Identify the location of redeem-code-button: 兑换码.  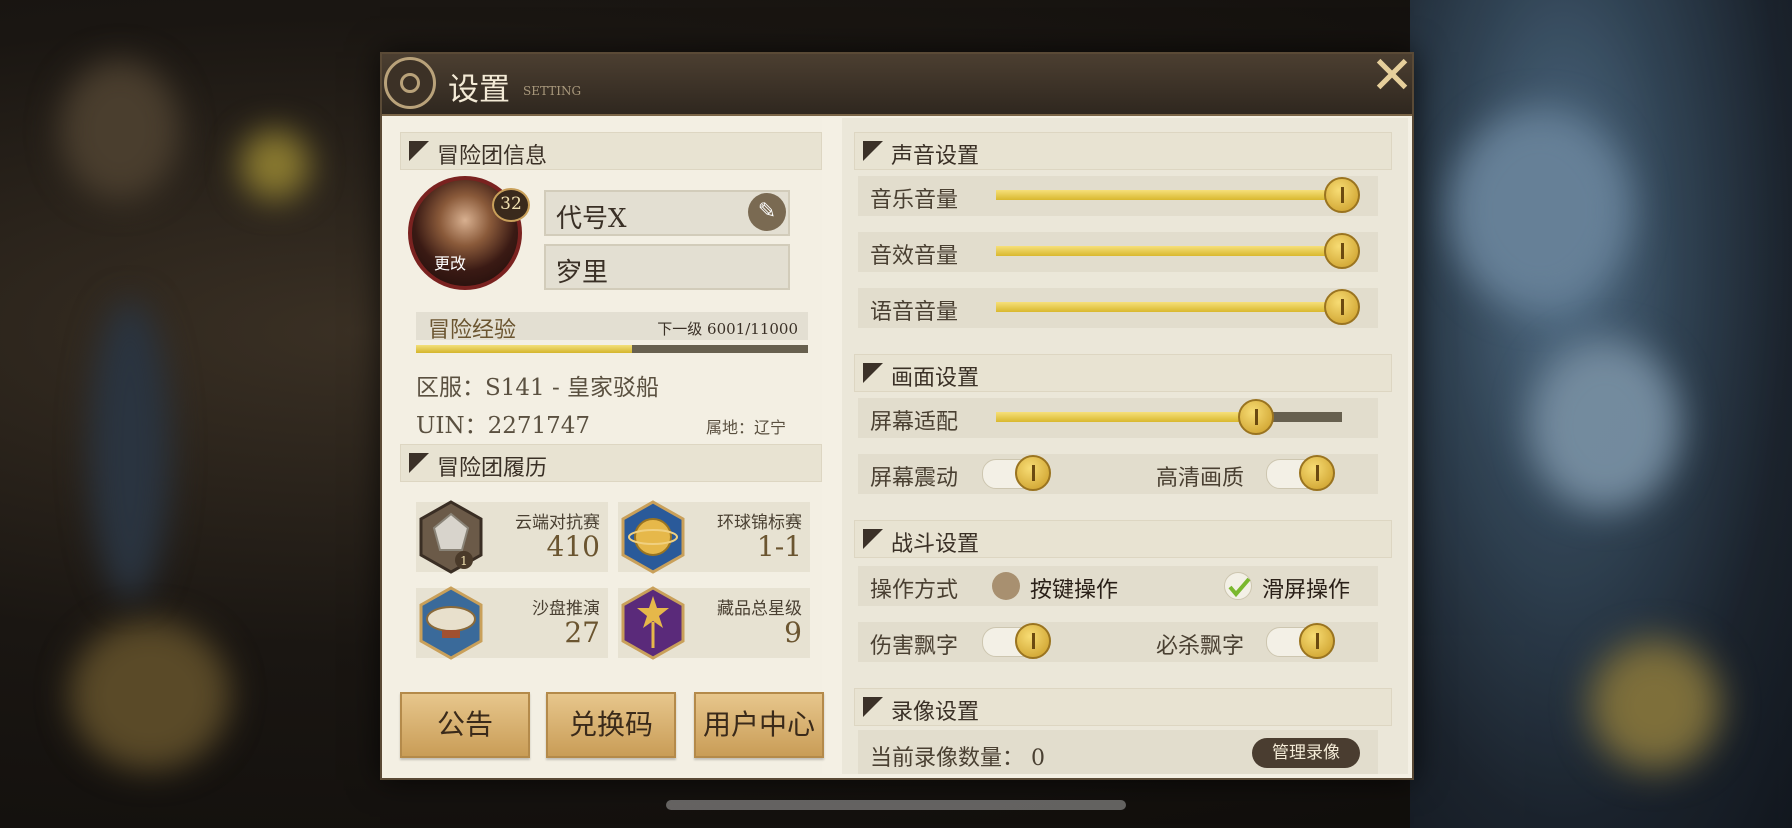
(611, 725).